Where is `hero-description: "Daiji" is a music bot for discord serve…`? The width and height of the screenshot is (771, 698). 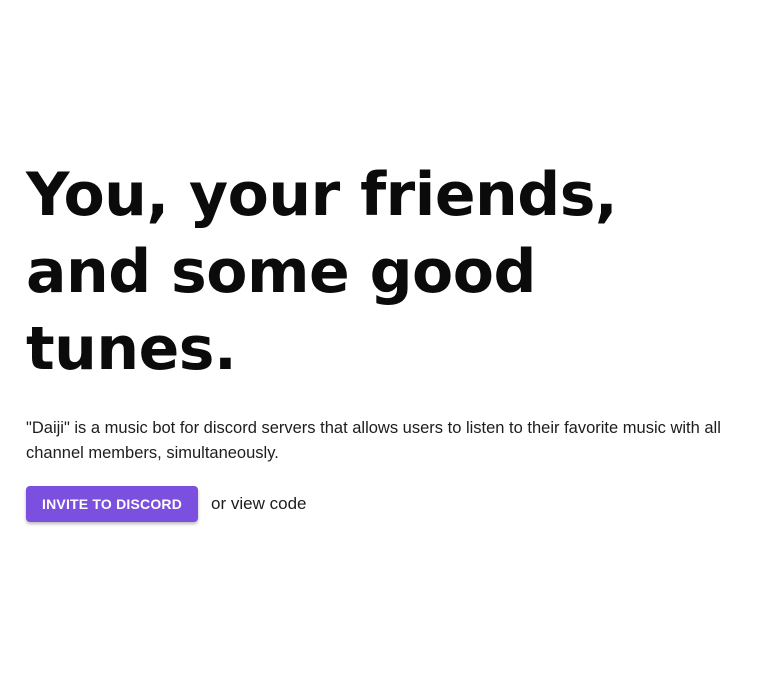
hero-description: "Daiji" is a music bot for discord serve… is located at coordinates (373, 440).